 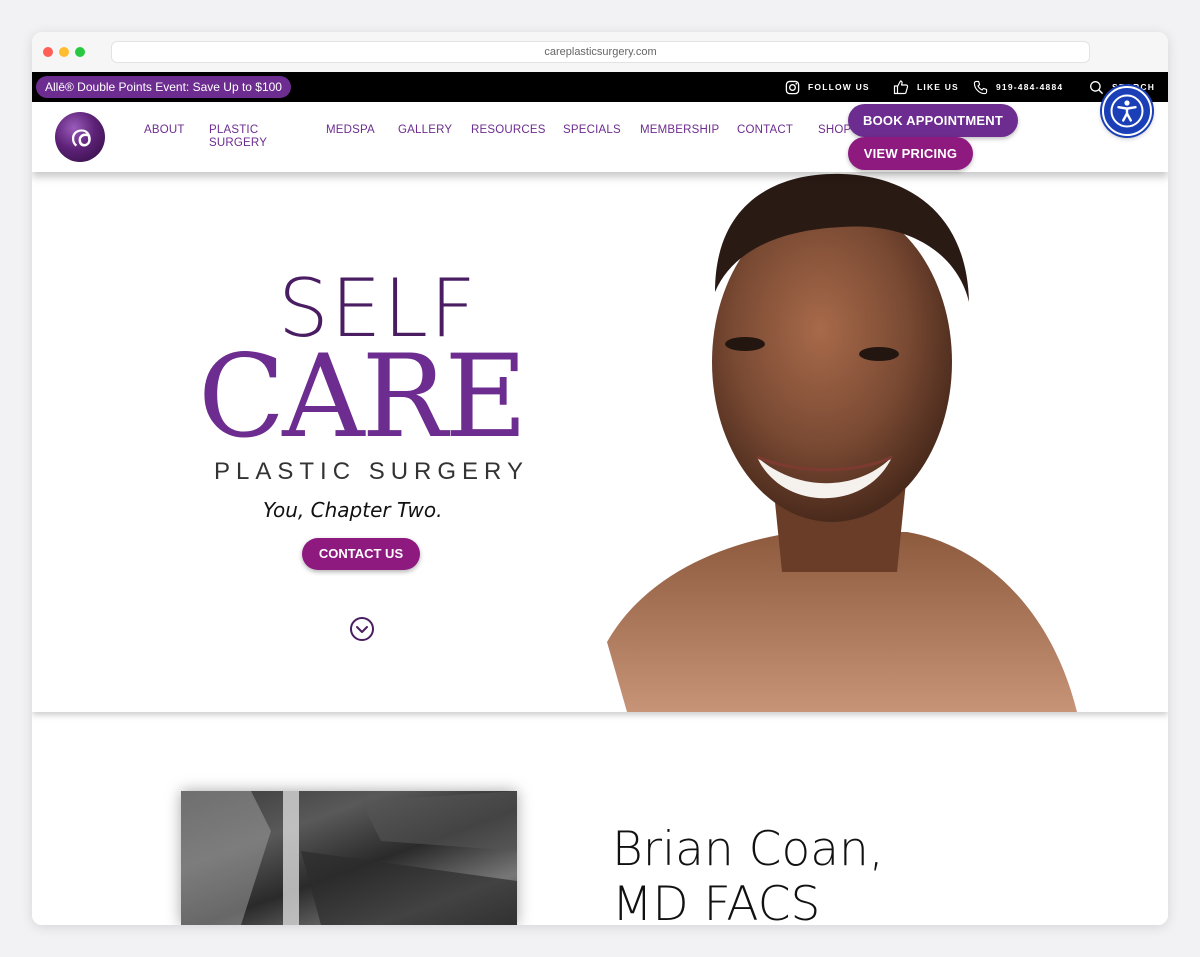 I want to click on hero-care-text: CARE, so click(x=363, y=396).